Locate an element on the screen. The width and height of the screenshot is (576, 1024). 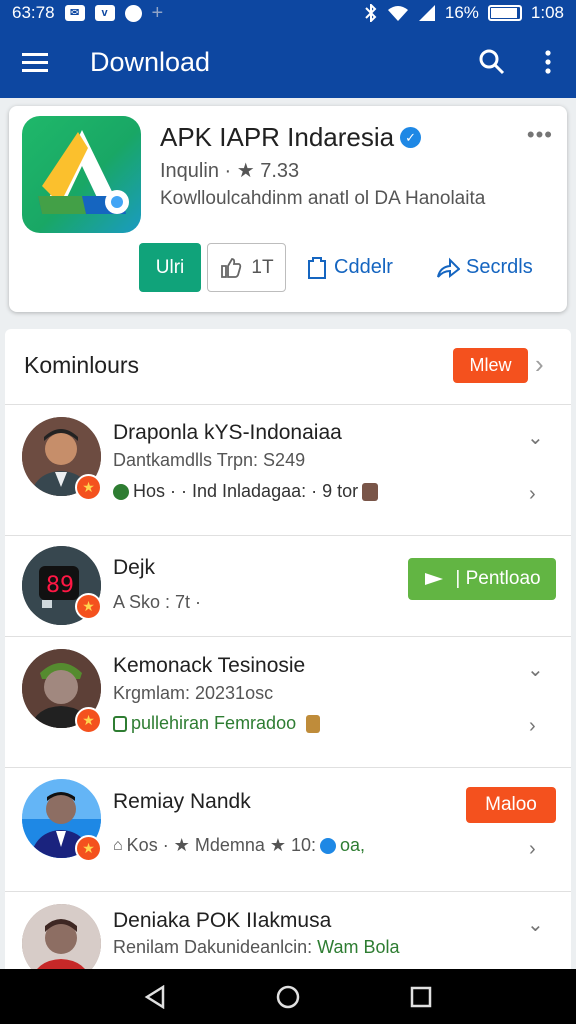
menu-button is located at coordinates (35, 62).